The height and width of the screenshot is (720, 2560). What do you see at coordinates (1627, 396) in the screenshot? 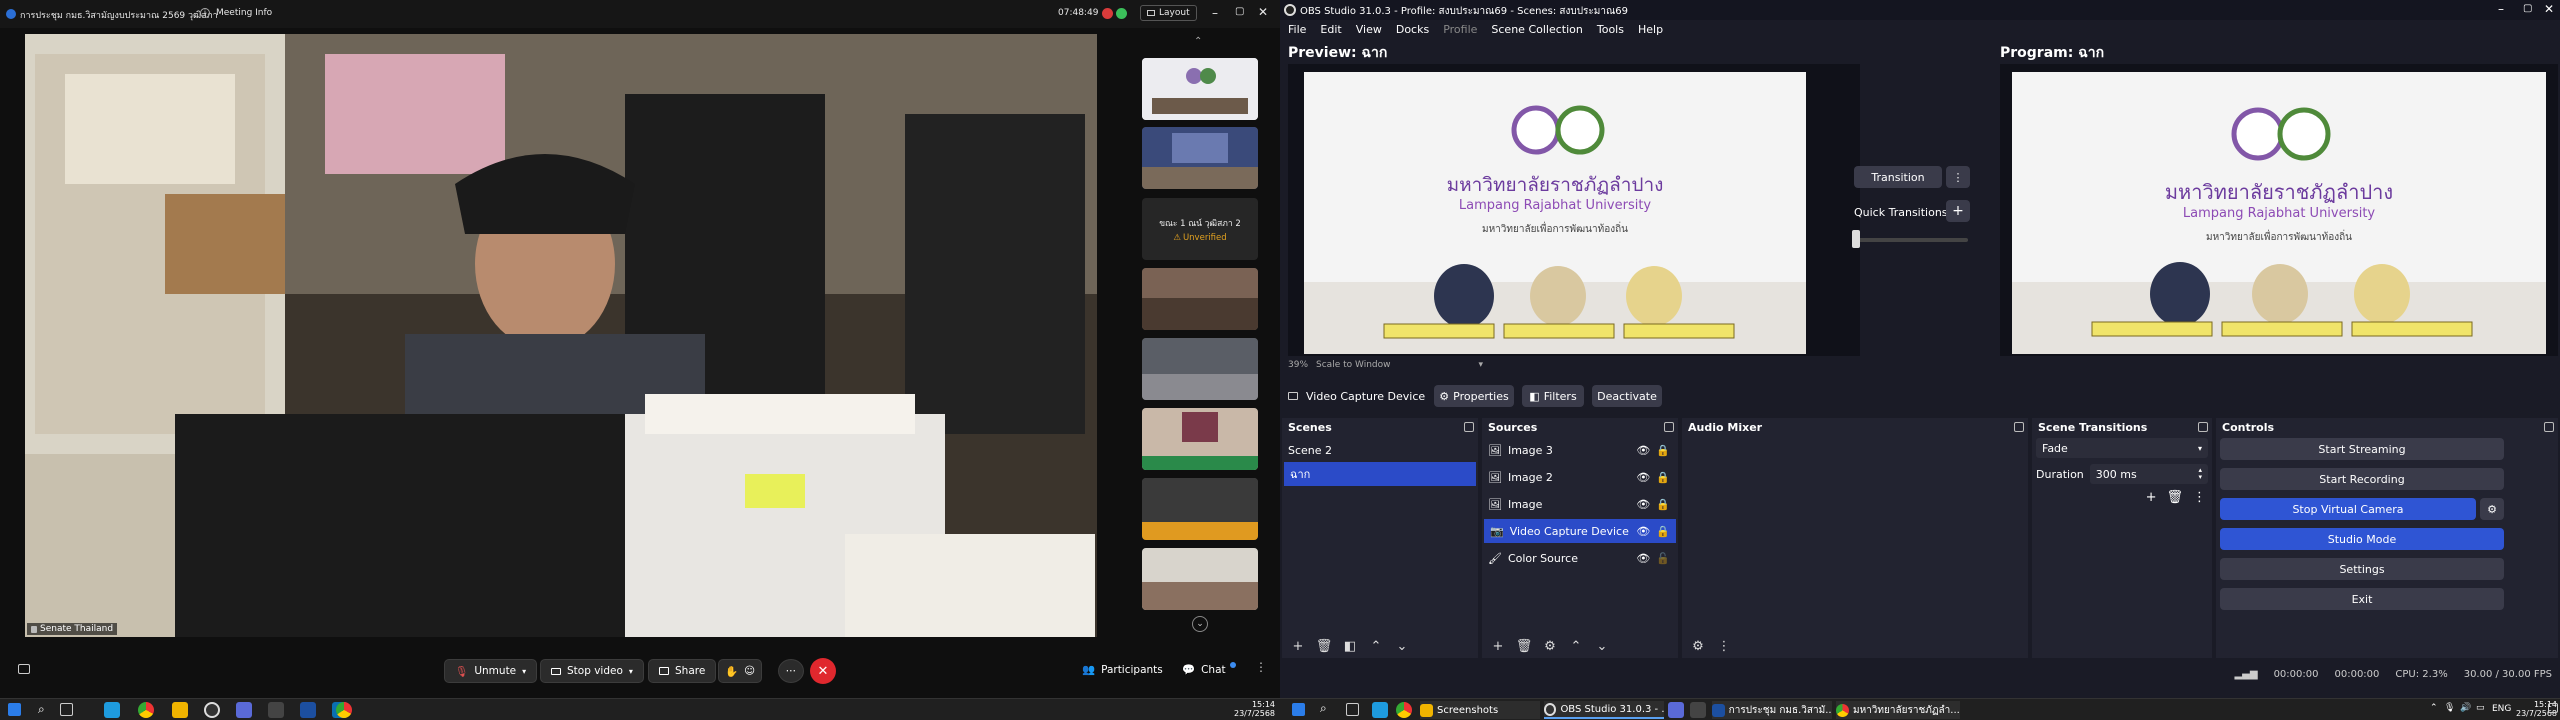
I see `deactivate-button: Deactivate` at bounding box center [1627, 396].